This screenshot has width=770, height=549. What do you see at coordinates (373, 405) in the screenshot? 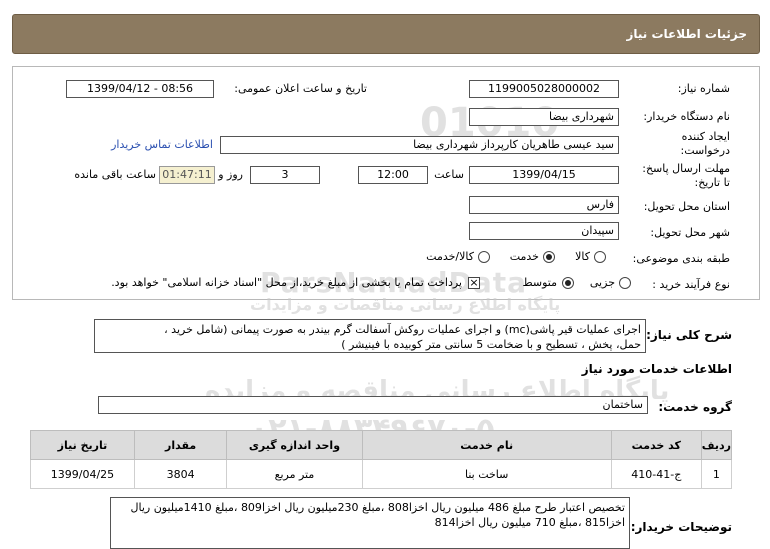
I see `service-group-field: ساختمان` at bounding box center [373, 405].